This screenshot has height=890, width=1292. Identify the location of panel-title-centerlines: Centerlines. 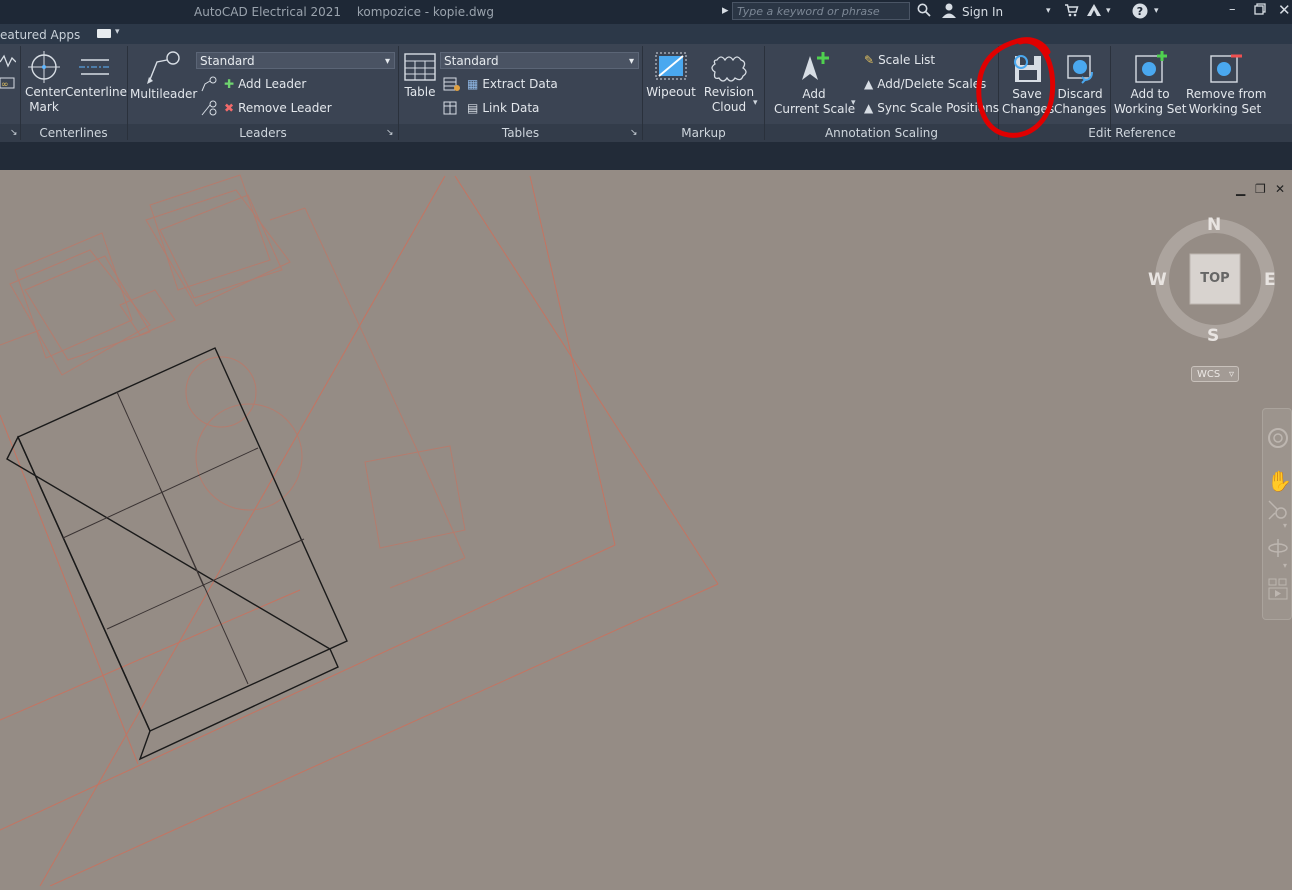
(73, 133).